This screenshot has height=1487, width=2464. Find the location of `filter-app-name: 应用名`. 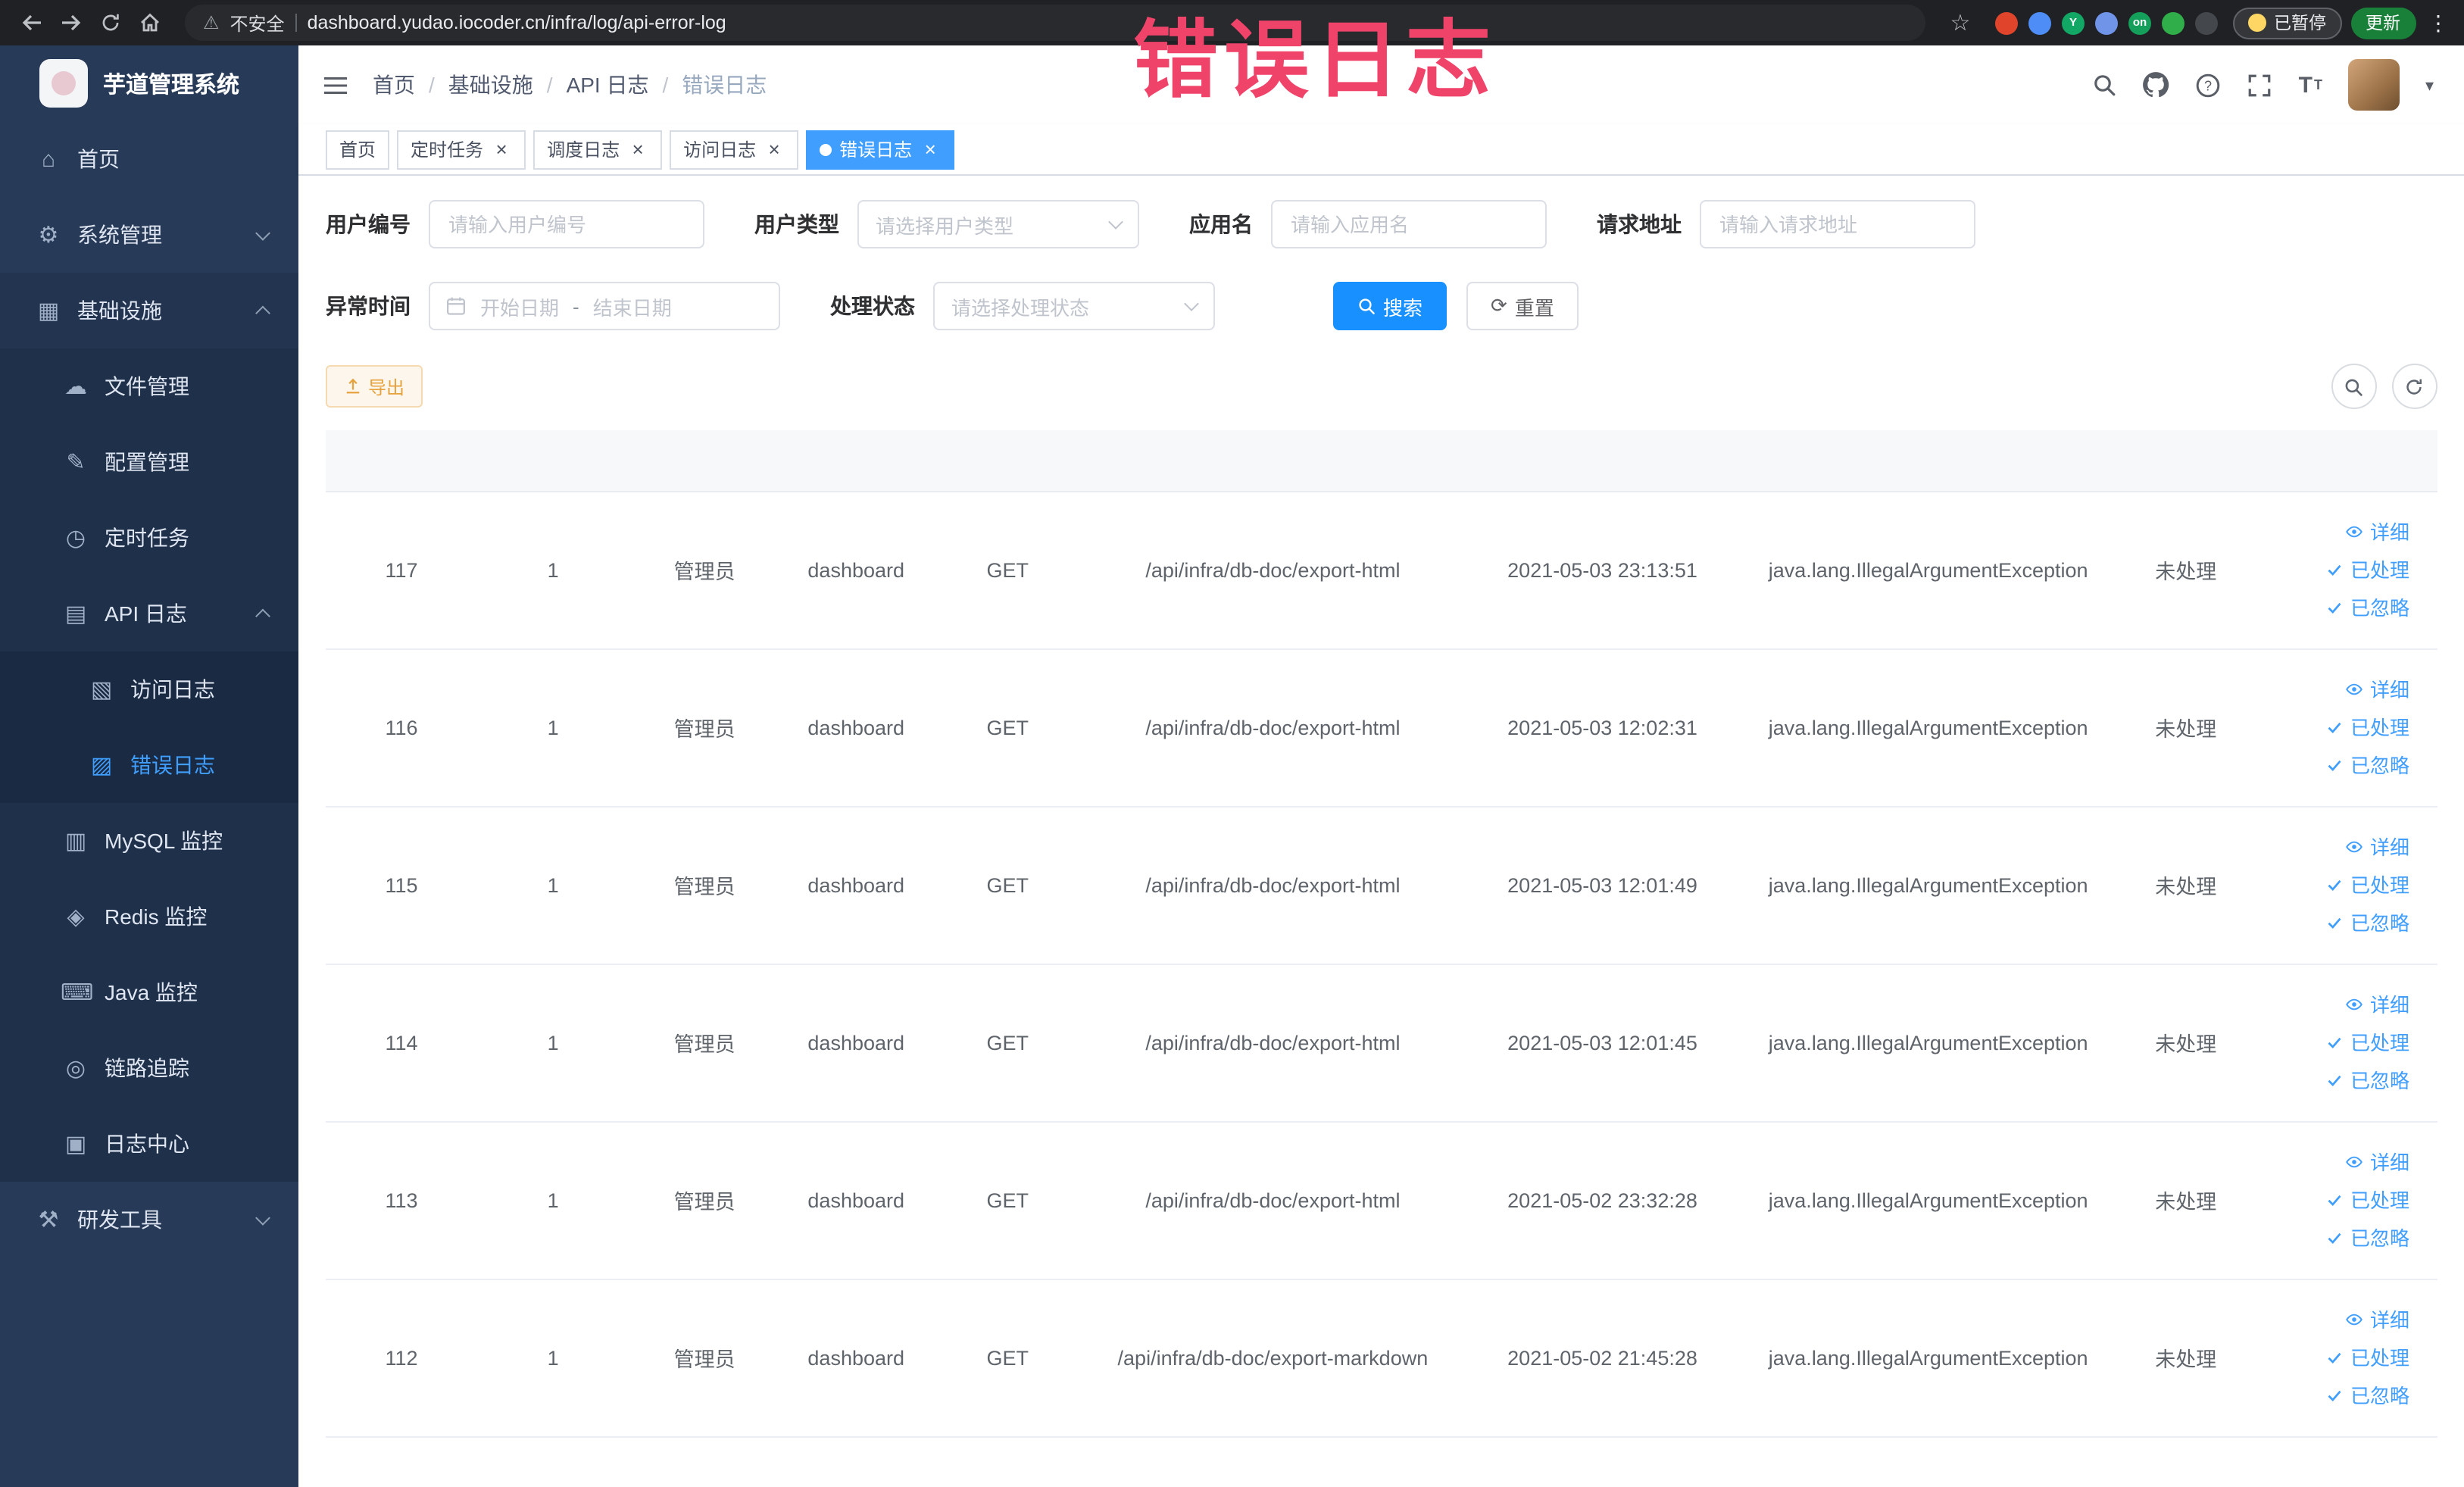

filter-app-name: 应用名 is located at coordinates (1368, 224).